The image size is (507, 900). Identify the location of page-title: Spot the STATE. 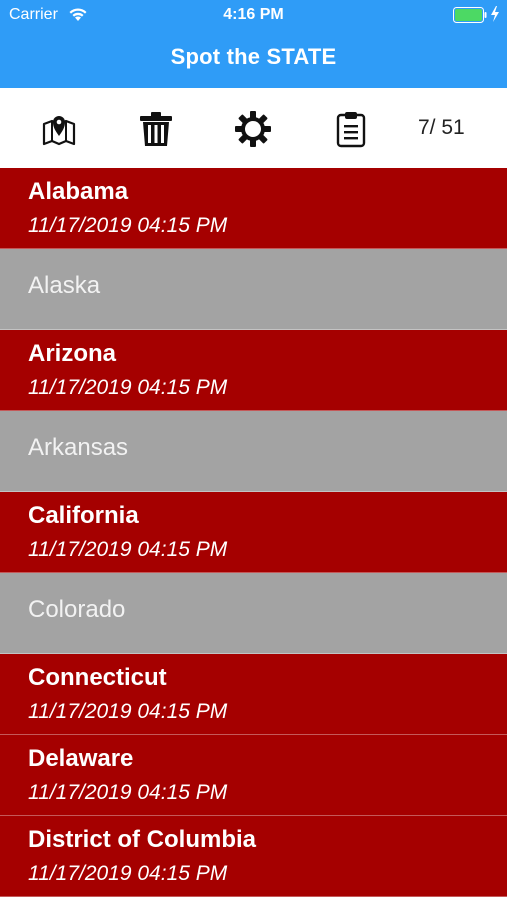
(253, 56).